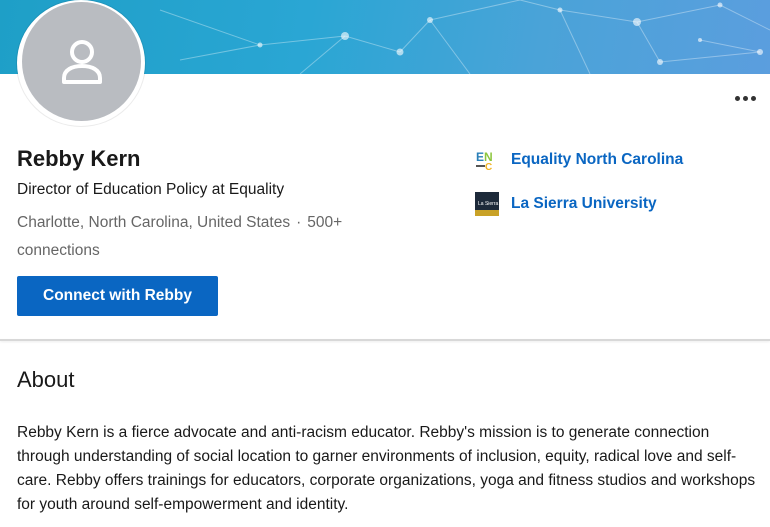  What do you see at coordinates (584, 203) in the screenshot?
I see `org-name: La Sierra University` at bounding box center [584, 203].